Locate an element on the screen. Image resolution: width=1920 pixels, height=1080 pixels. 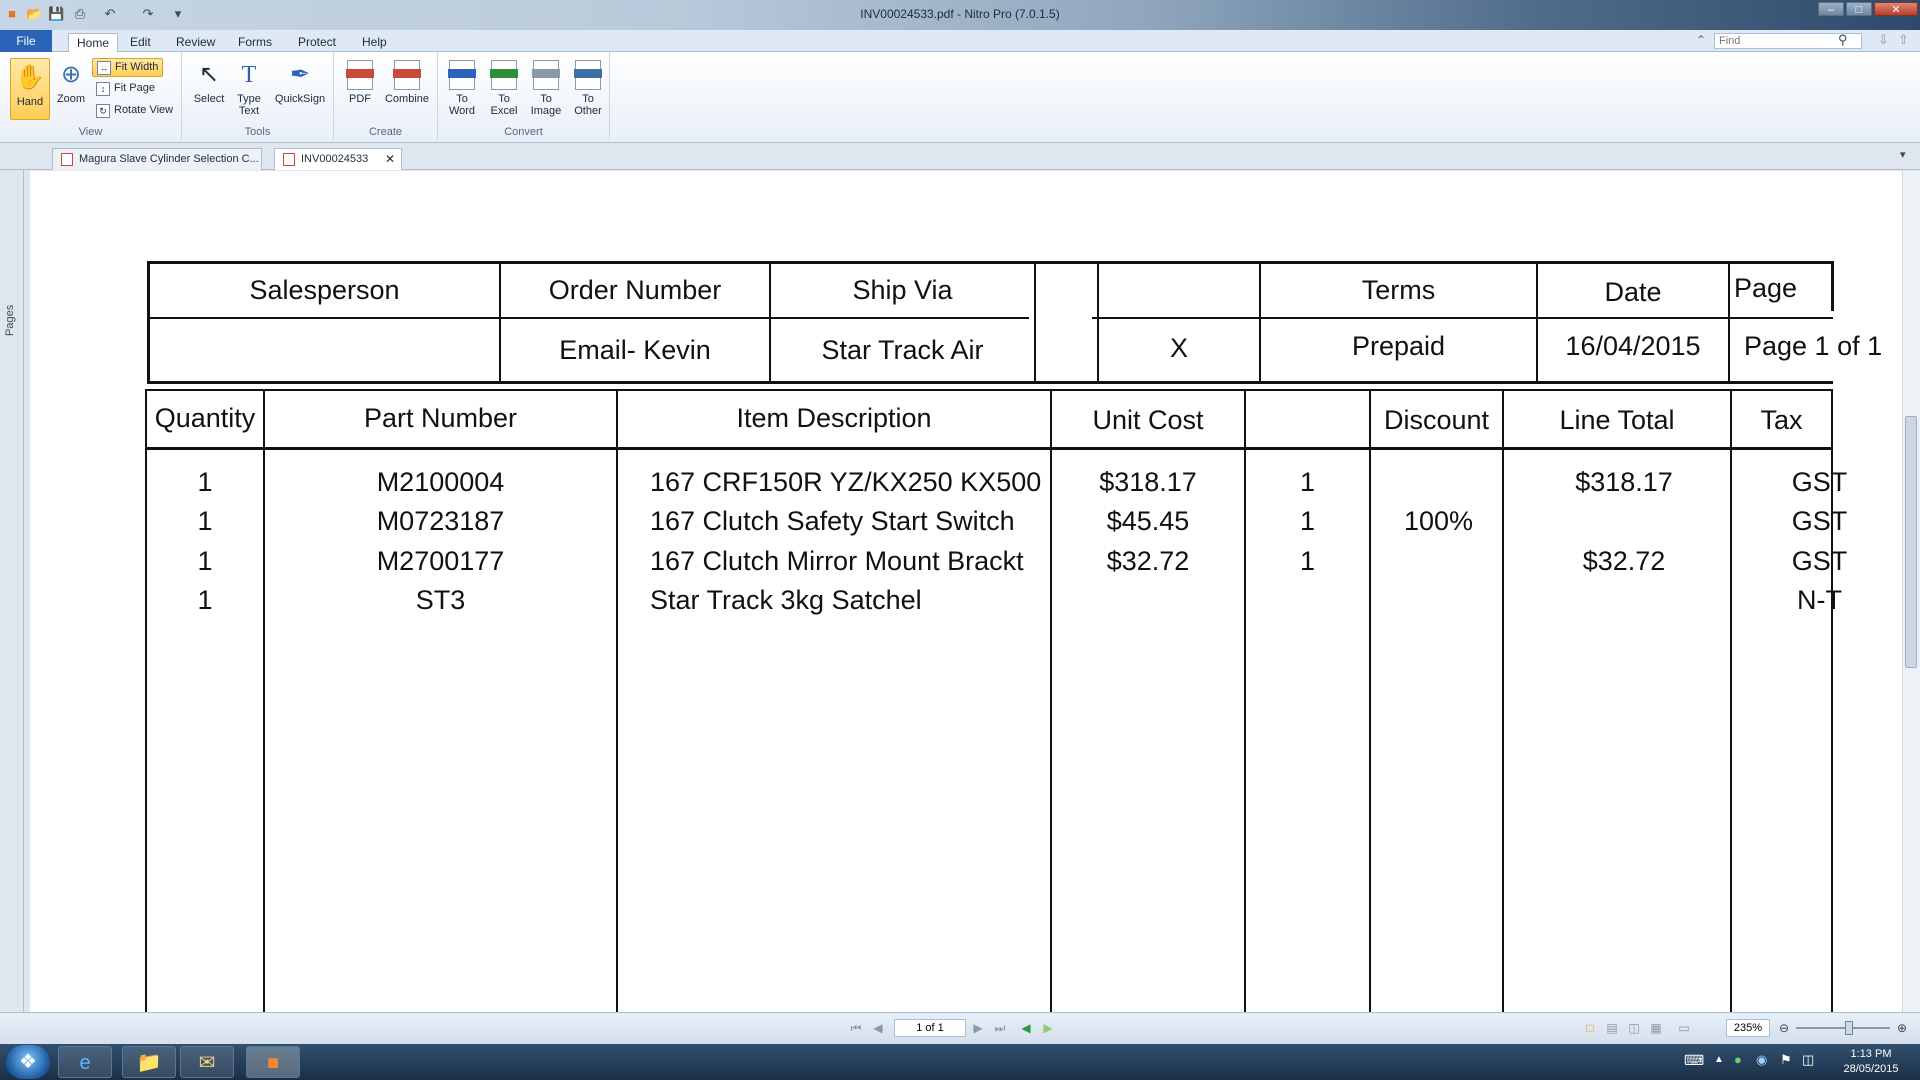
clock-time: 1:13 PM is located at coordinates (1871, 1054).